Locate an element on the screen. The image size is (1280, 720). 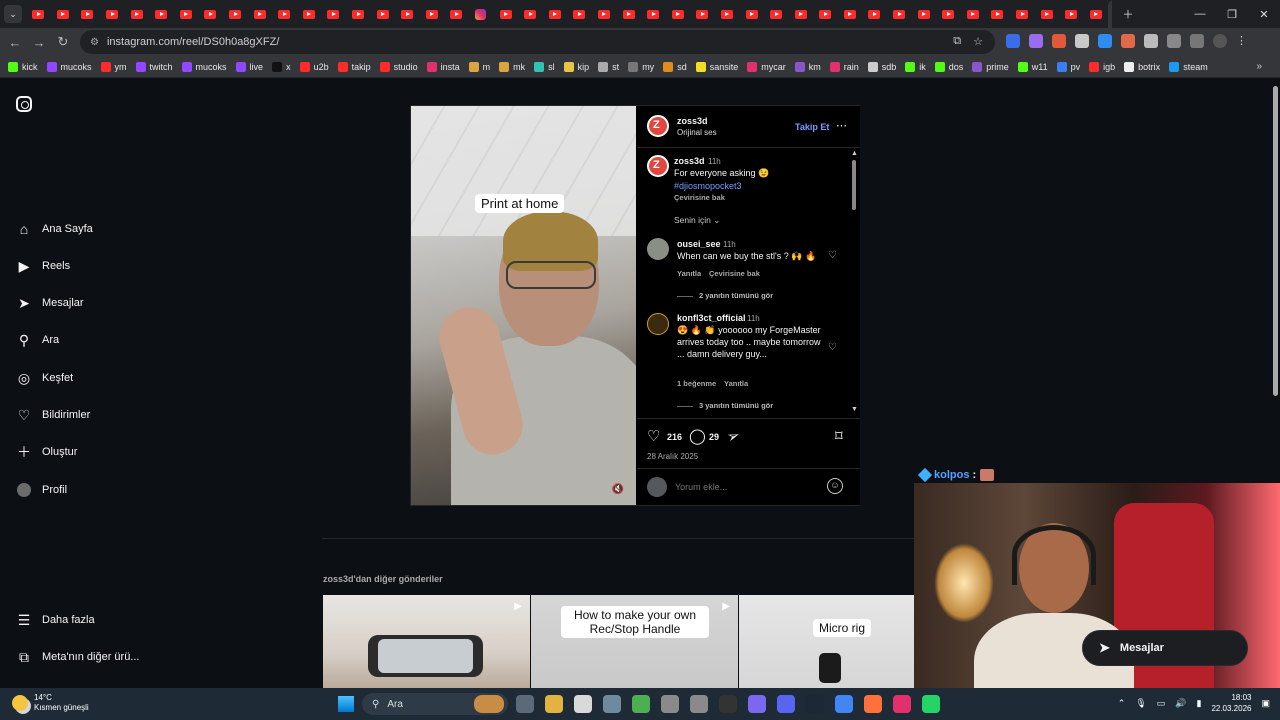
sidebar-item-messages: ➤ Mesajlar is located at coordinates (49, 303).